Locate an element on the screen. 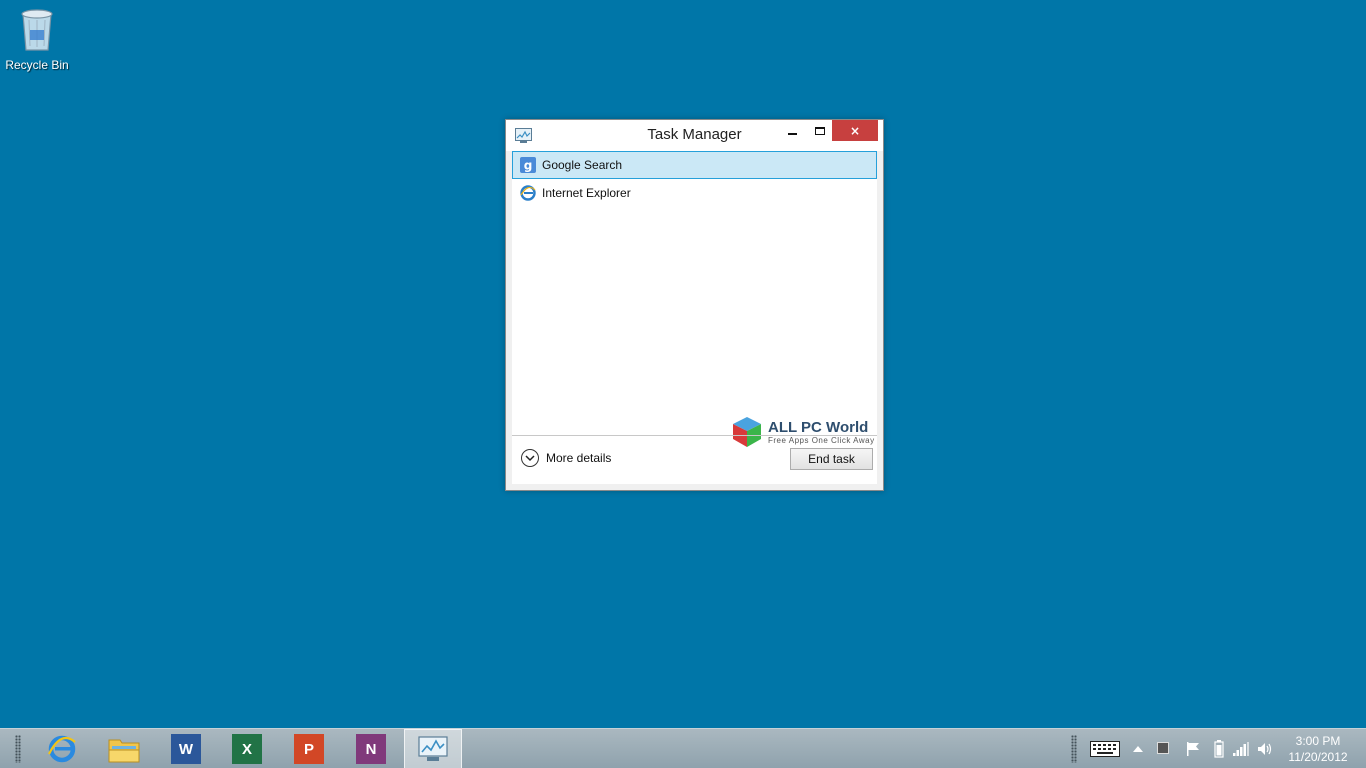  action-center-flag-icon is located at coordinates (1193, 749).